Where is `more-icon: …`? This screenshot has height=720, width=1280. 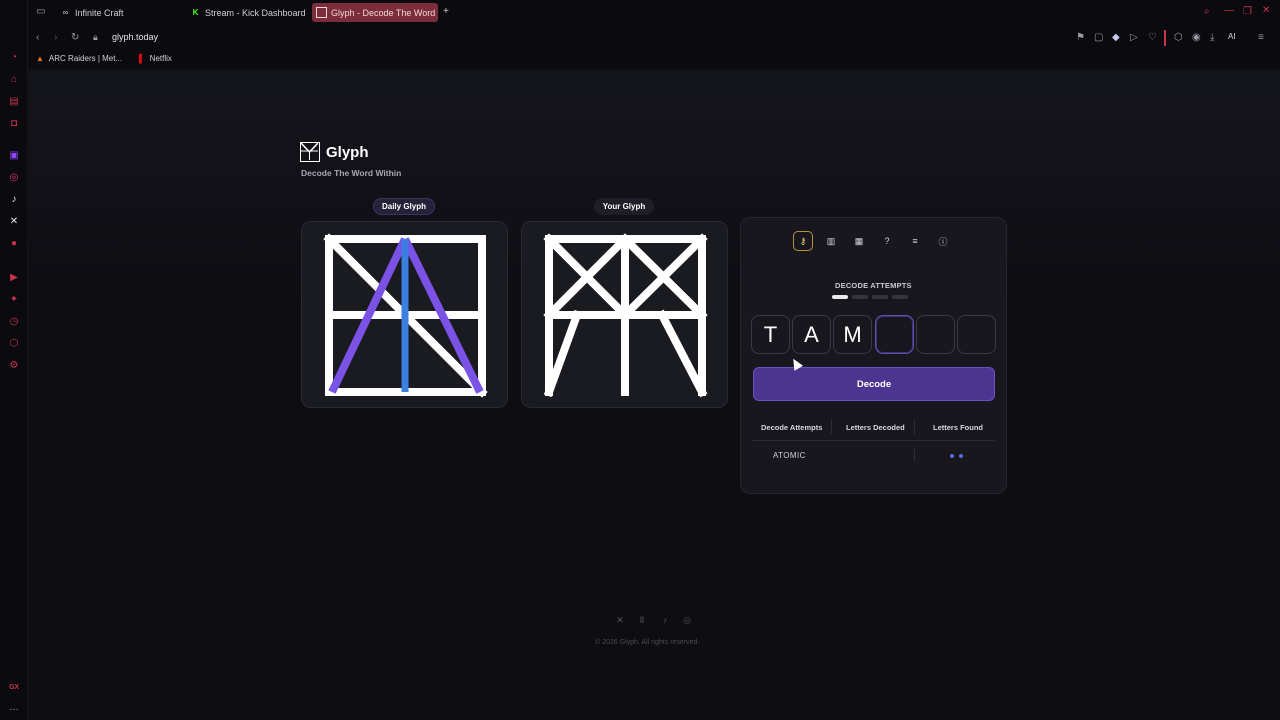 more-icon: … is located at coordinates (14, 707).